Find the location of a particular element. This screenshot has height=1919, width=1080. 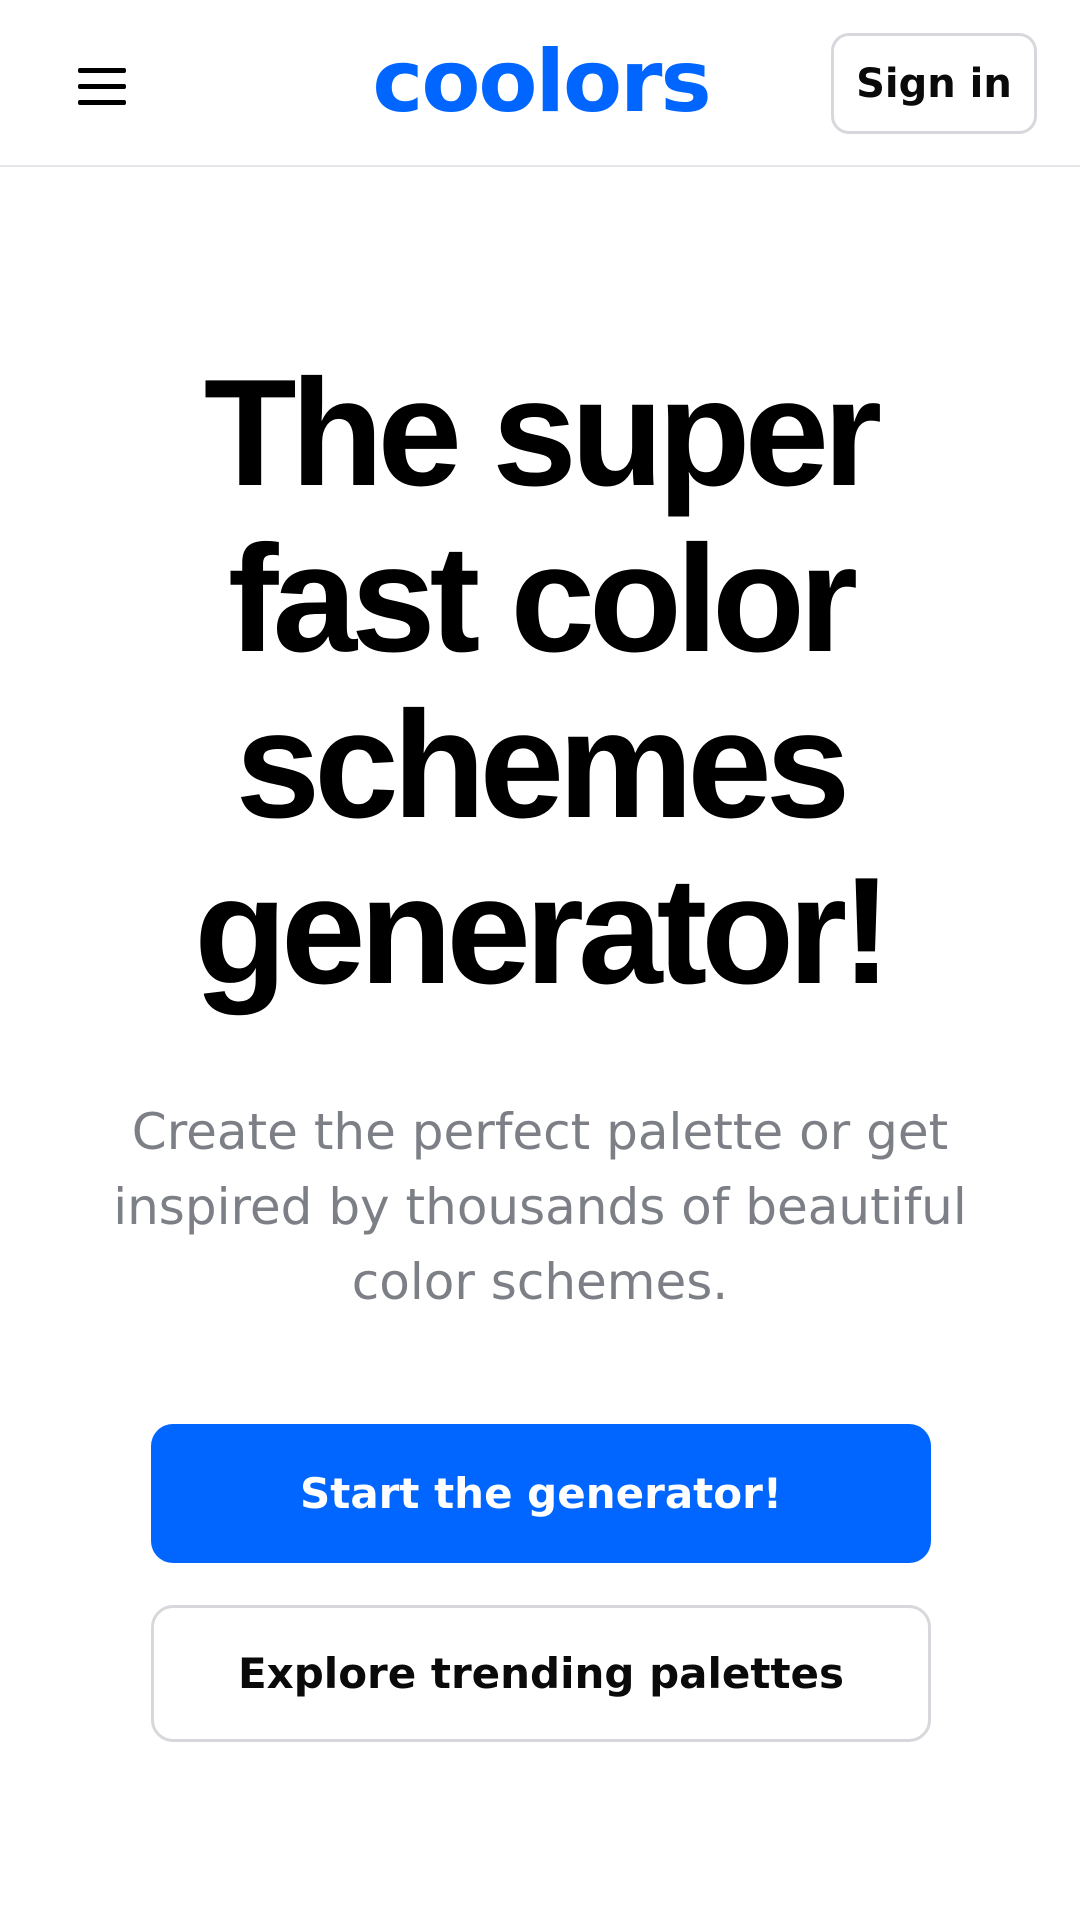

menu-button is located at coordinates (102, 87).